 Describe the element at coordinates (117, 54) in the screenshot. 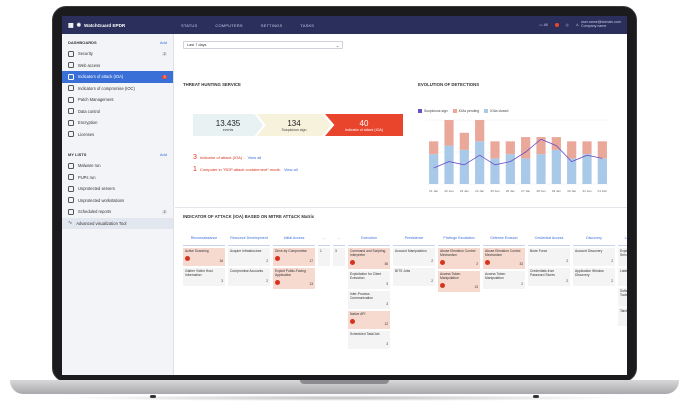

I see `sidebar-item-security: Security 2` at that location.